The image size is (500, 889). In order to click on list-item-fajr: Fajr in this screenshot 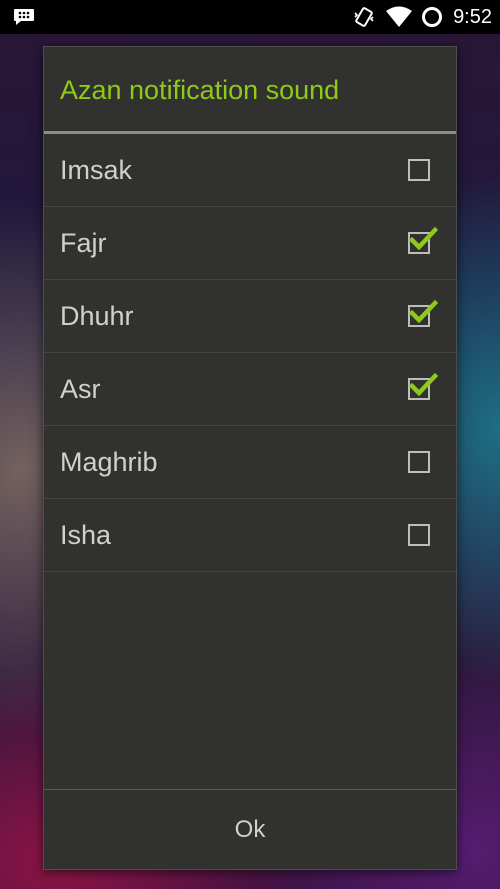, I will do `click(250, 243)`.